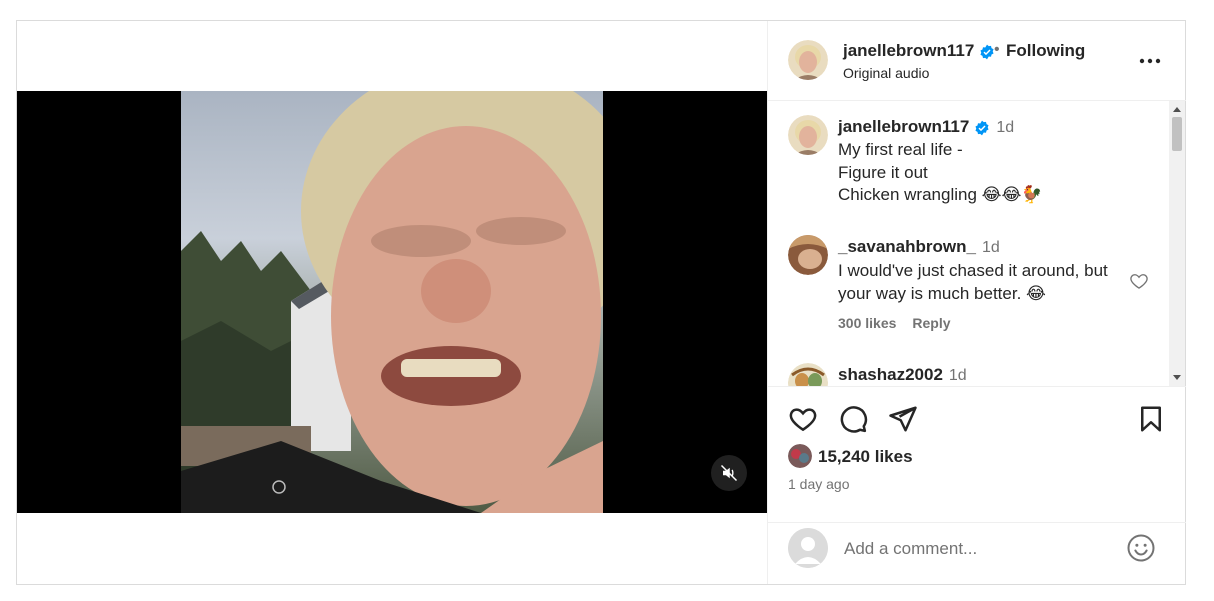 The image size is (1214, 601). I want to click on caption-time: 1d, so click(1005, 127).